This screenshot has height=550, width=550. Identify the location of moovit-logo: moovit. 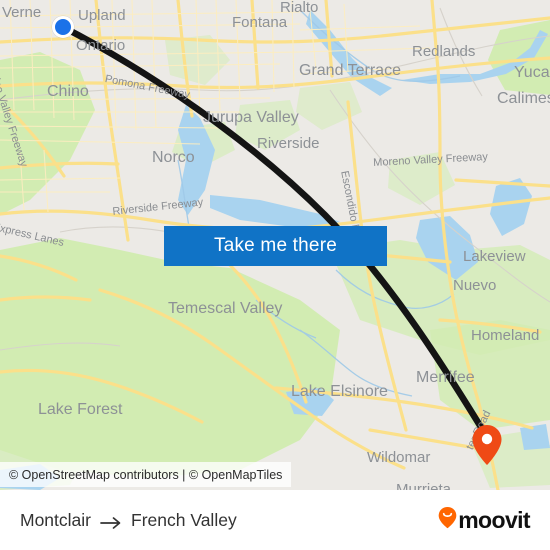
(484, 520).